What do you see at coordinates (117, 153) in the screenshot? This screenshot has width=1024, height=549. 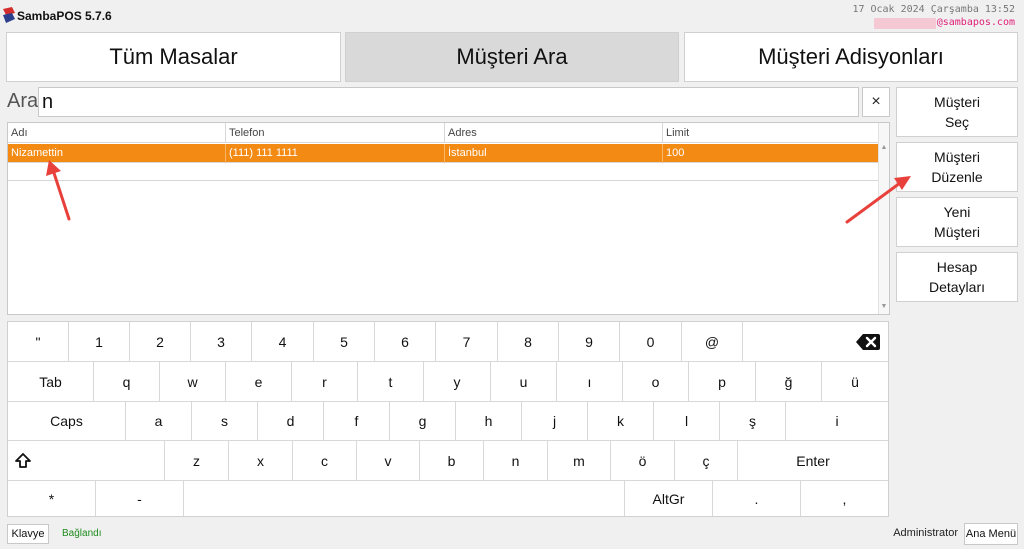 I see `cell-name: Nizamettin` at bounding box center [117, 153].